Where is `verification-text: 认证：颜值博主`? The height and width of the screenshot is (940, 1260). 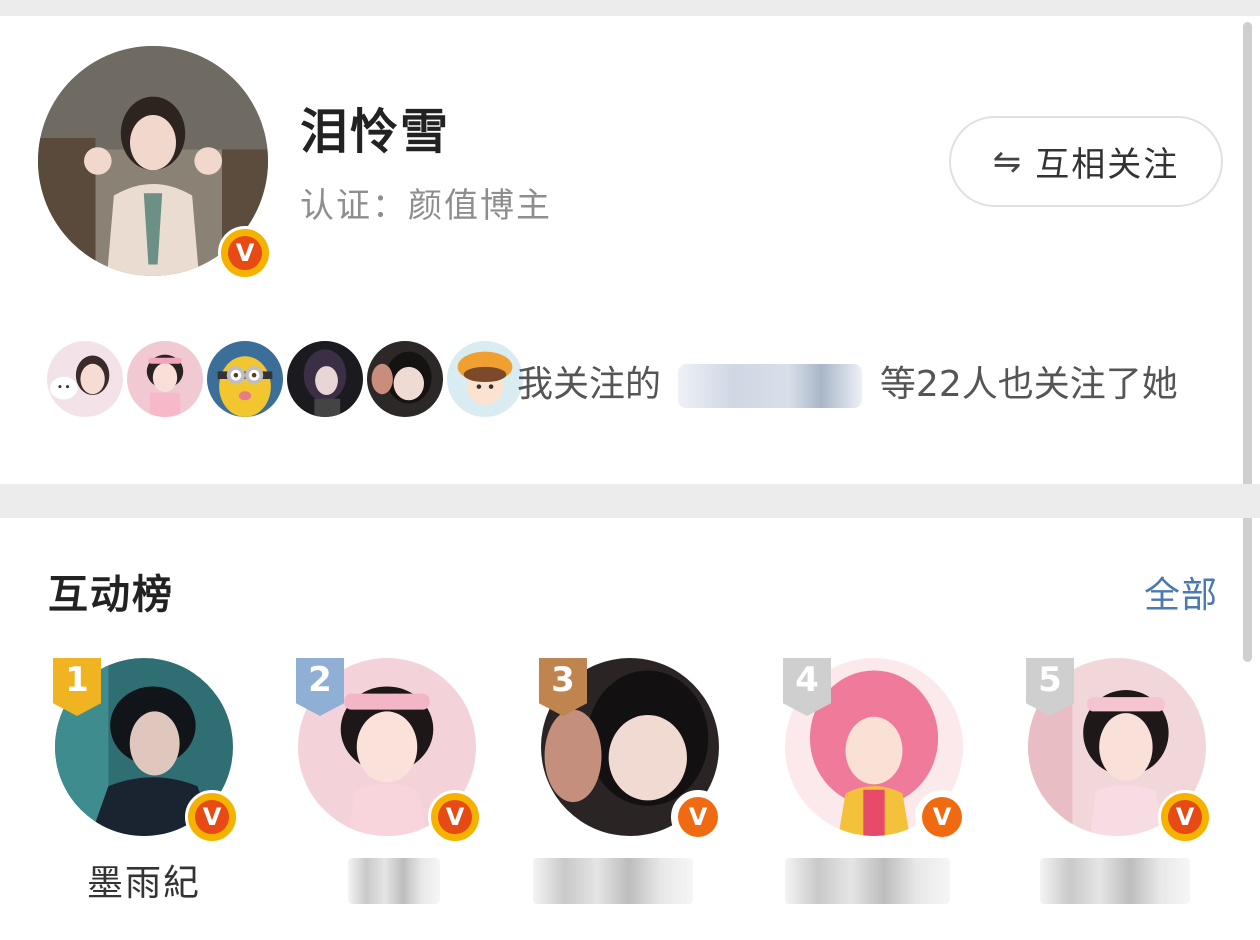 verification-text: 认证：颜值博主 is located at coordinates (426, 206).